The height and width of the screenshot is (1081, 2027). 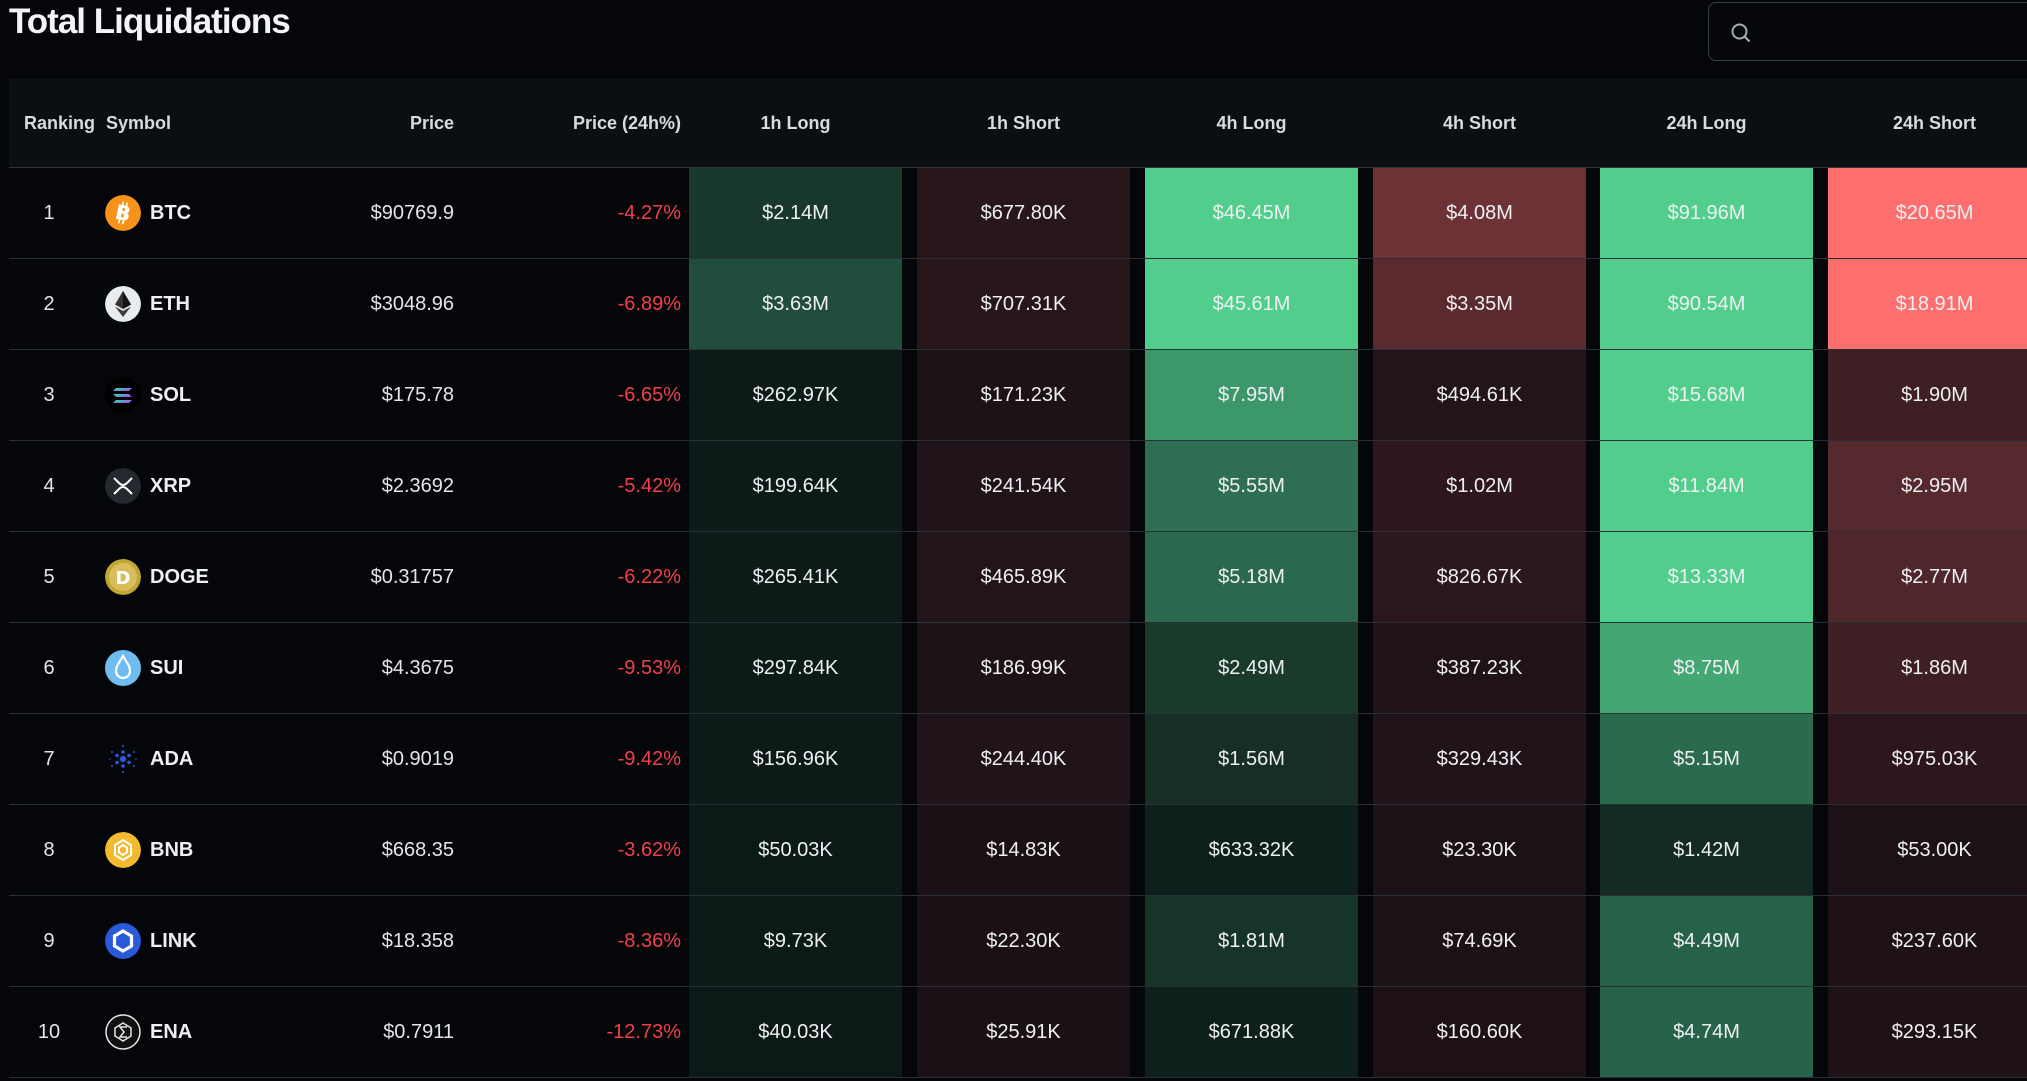 I want to click on solana-icon, so click(x=123, y=395).